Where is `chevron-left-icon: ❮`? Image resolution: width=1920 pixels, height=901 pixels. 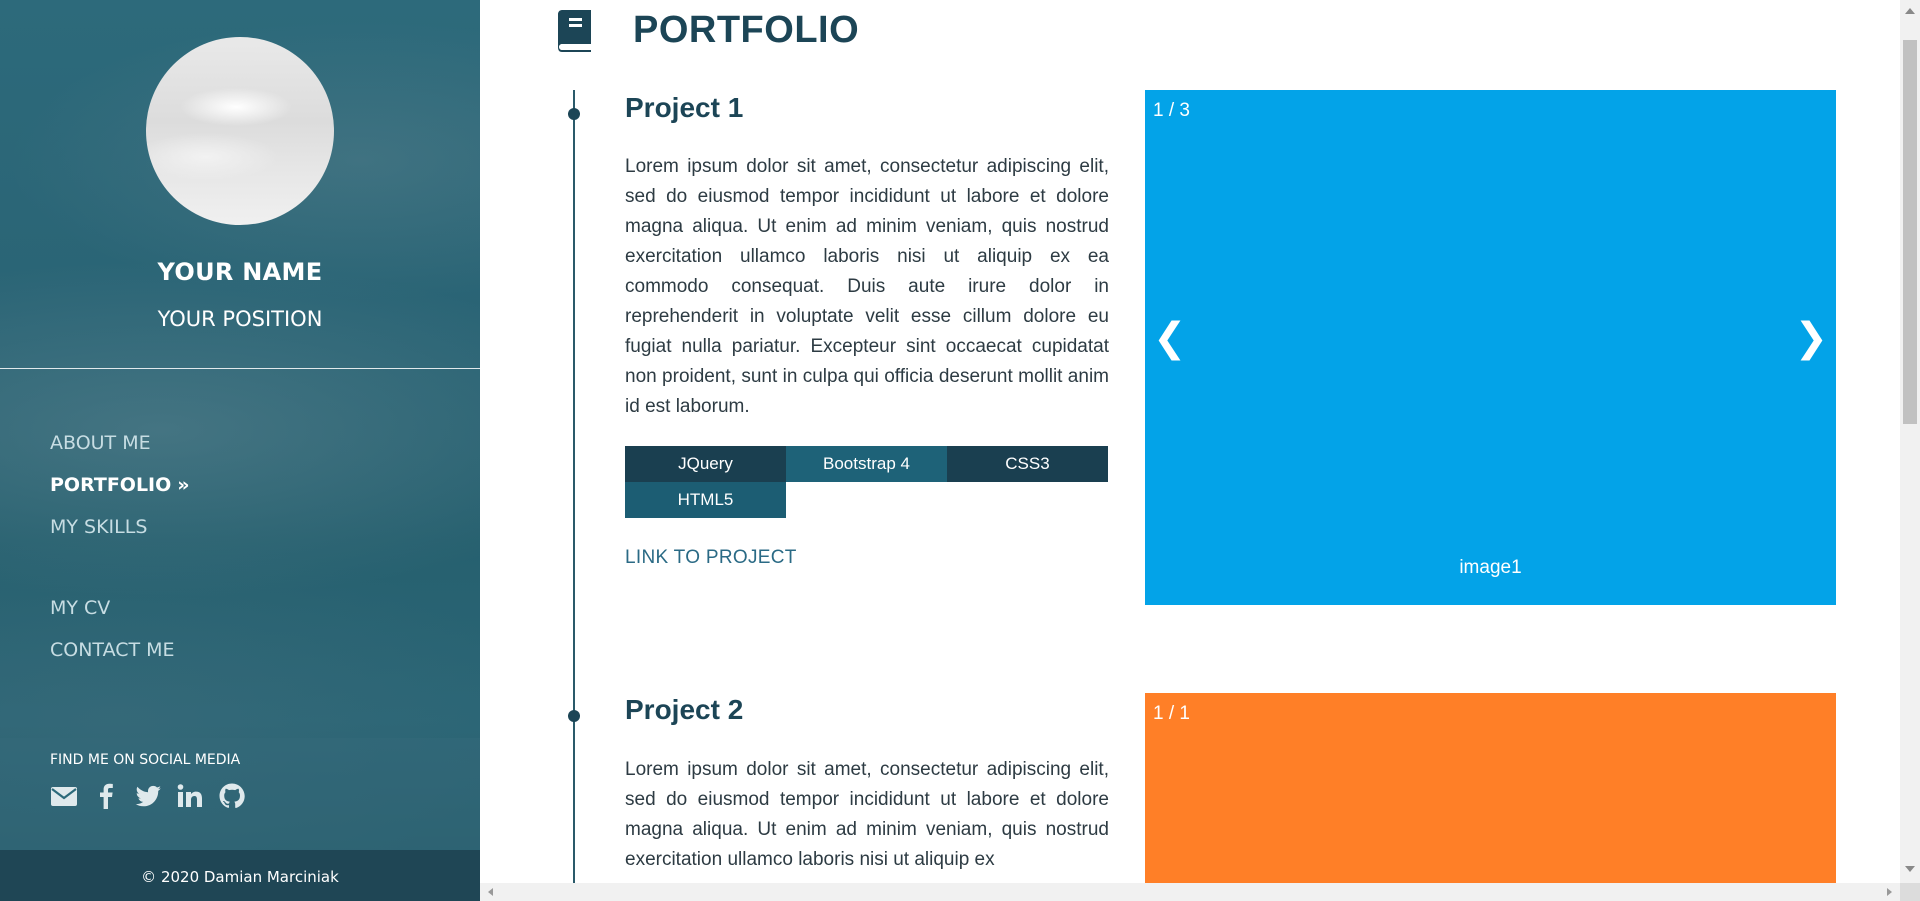
chevron-left-icon: ❮ is located at coordinates (1170, 338).